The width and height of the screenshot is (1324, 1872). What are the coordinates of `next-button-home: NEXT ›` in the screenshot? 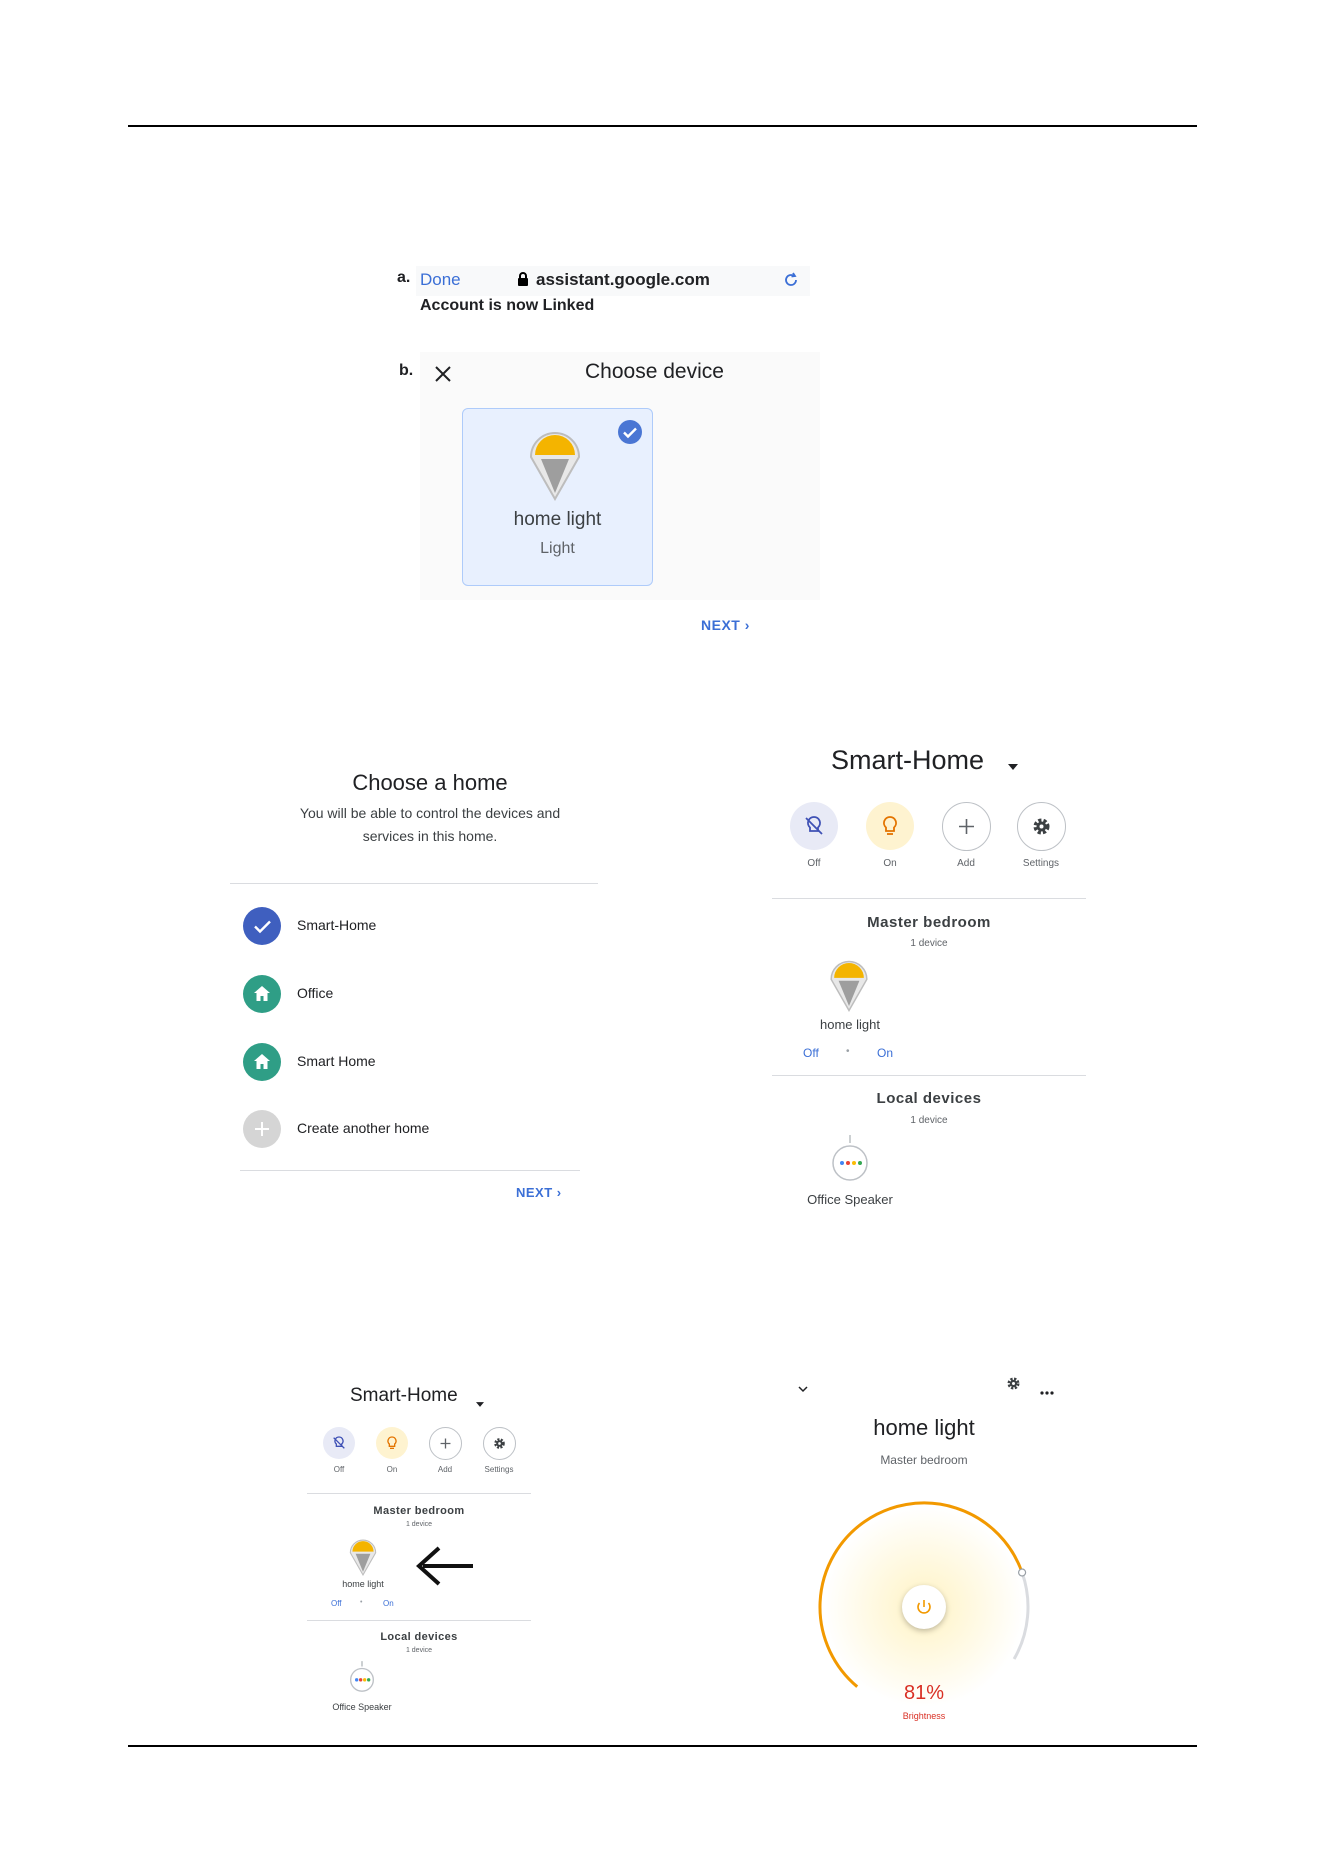 It's located at (539, 1192).